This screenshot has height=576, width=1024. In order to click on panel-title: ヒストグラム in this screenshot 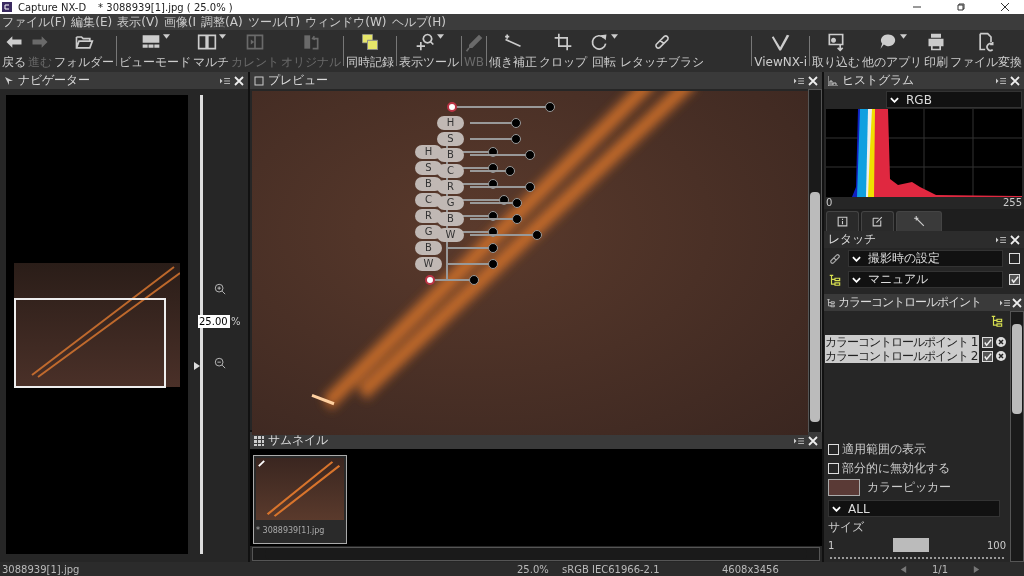, I will do `click(878, 80)`.